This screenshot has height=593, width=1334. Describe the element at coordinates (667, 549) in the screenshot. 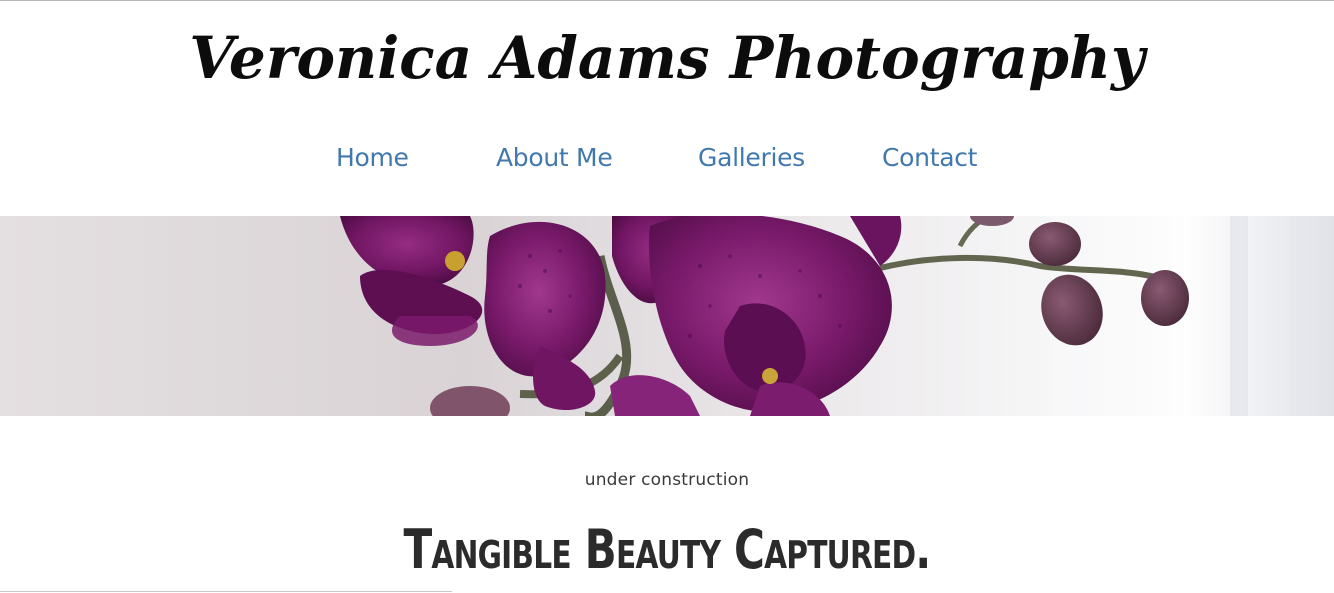

I see `tagline-heading: Tangible Beauty Captured.` at that location.